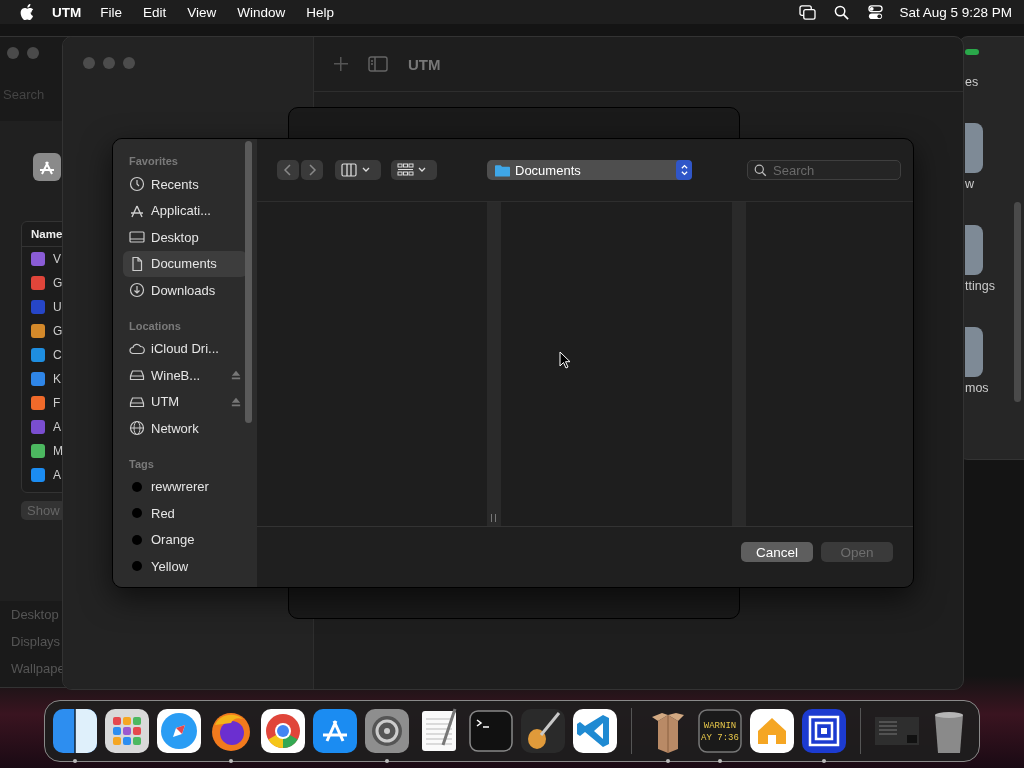 This screenshot has height=768, width=1024. Describe the element at coordinates (141, 463) in the screenshot. I see `section-heading: Tags` at that location.